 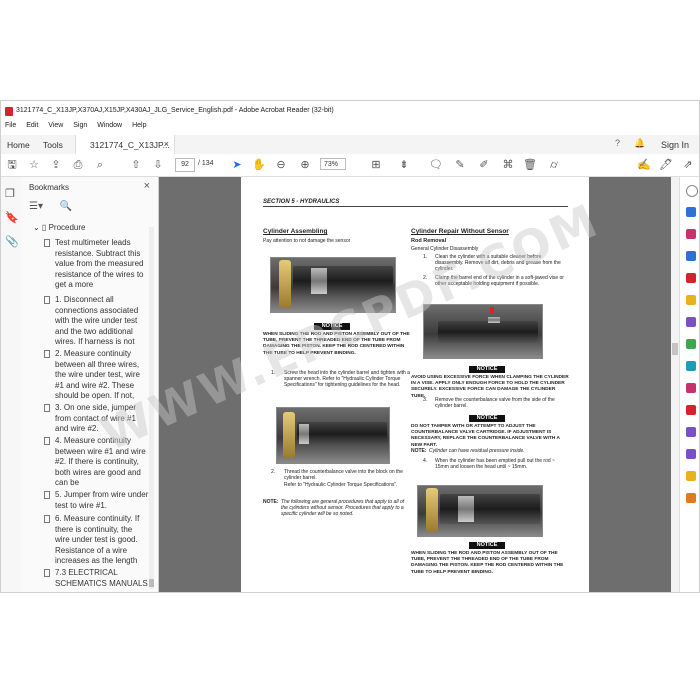 What do you see at coordinates (484, 165) in the screenshot?
I see `draw-icon: ✐` at bounding box center [484, 165].